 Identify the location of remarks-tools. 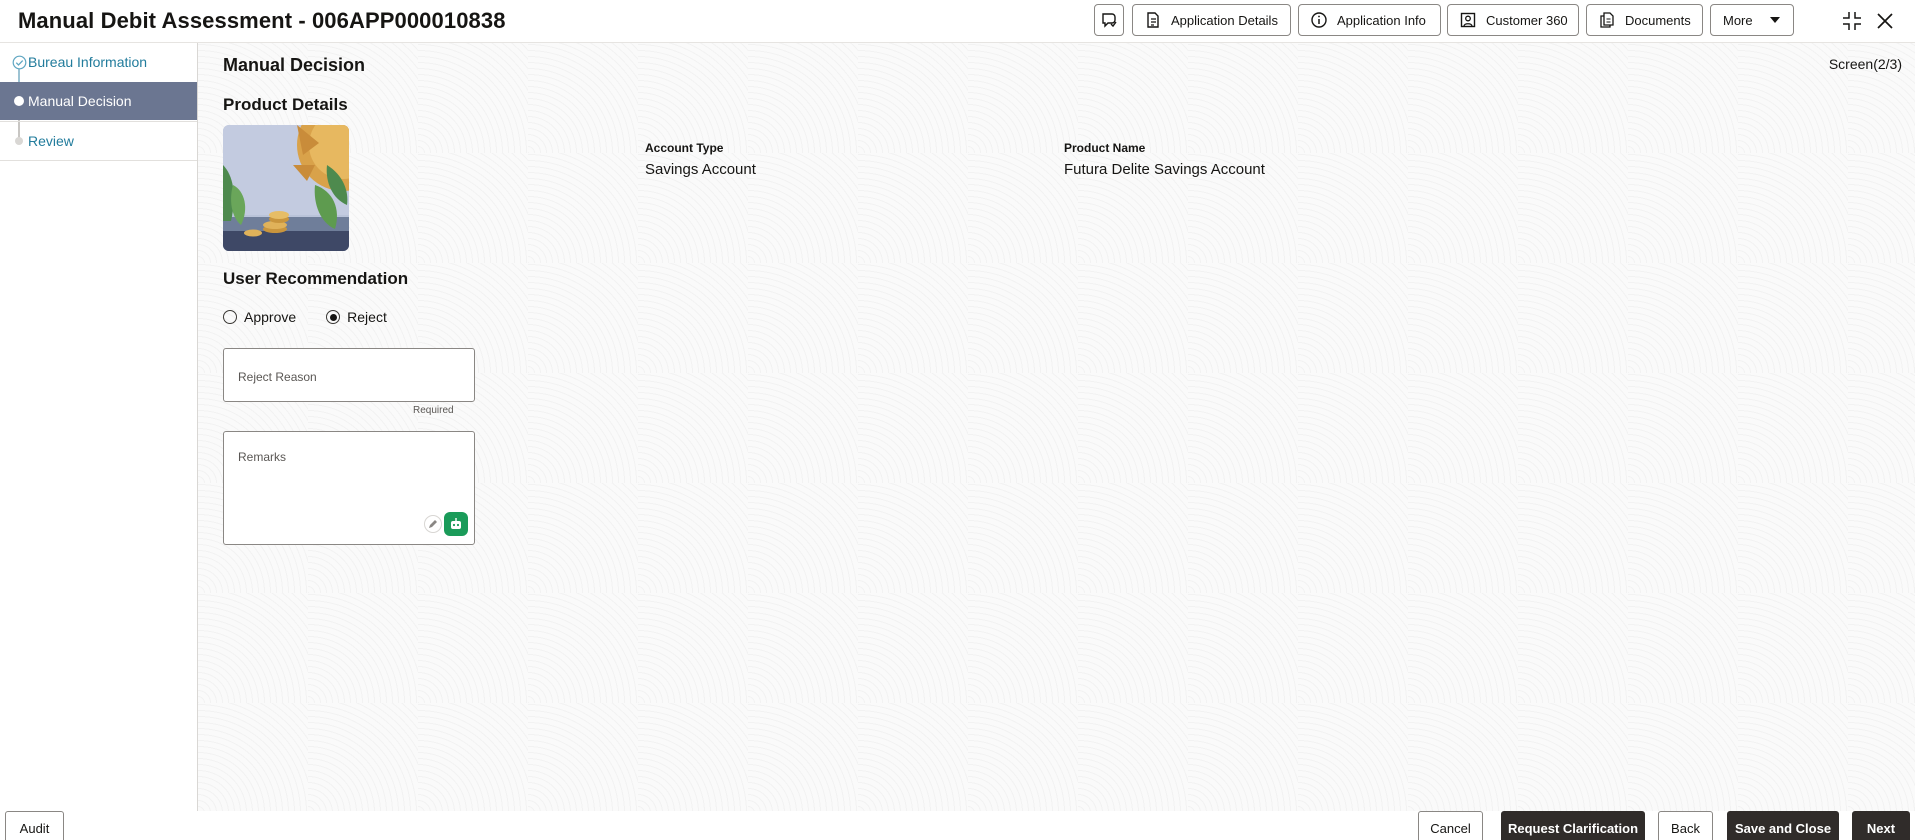
(446, 524).